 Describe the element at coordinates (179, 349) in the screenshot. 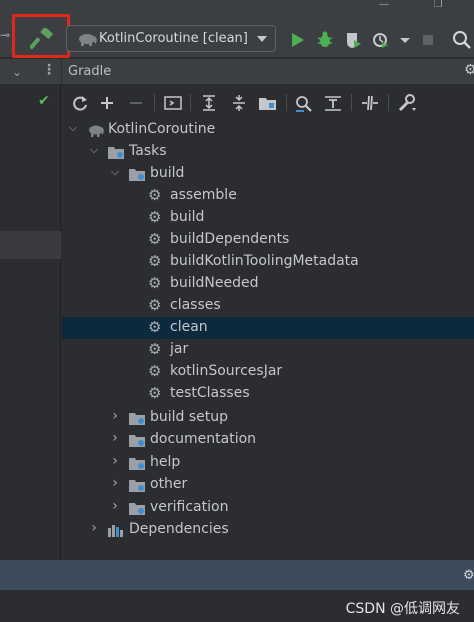

I see `tree-task-label: jar` at that location.